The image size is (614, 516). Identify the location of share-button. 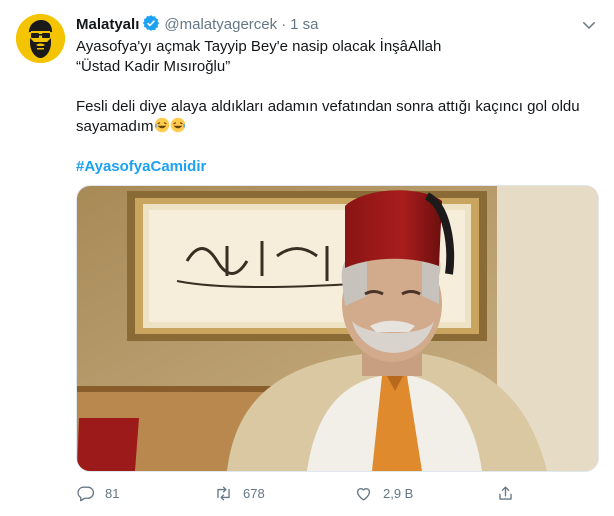
(510, 493).